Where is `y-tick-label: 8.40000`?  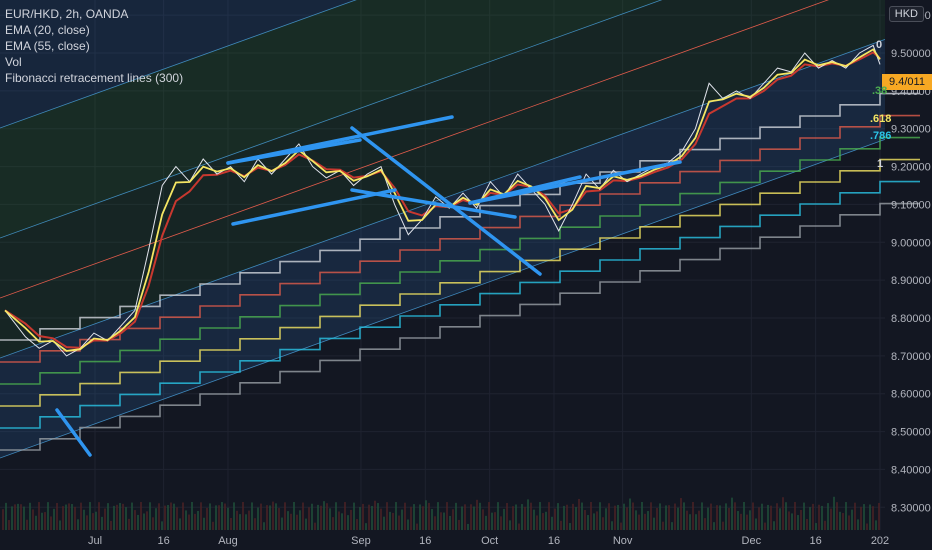 y-tick-label: 8.40000 is located at coordinates (911, 470).